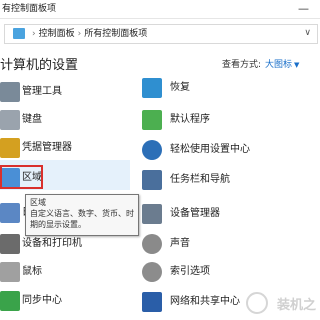 This screenshot has width=320, height=320. What do you see at coordinates (19, 33) in the screenshot?
I see `control-panel-icon` at bounding box center [19, 33].